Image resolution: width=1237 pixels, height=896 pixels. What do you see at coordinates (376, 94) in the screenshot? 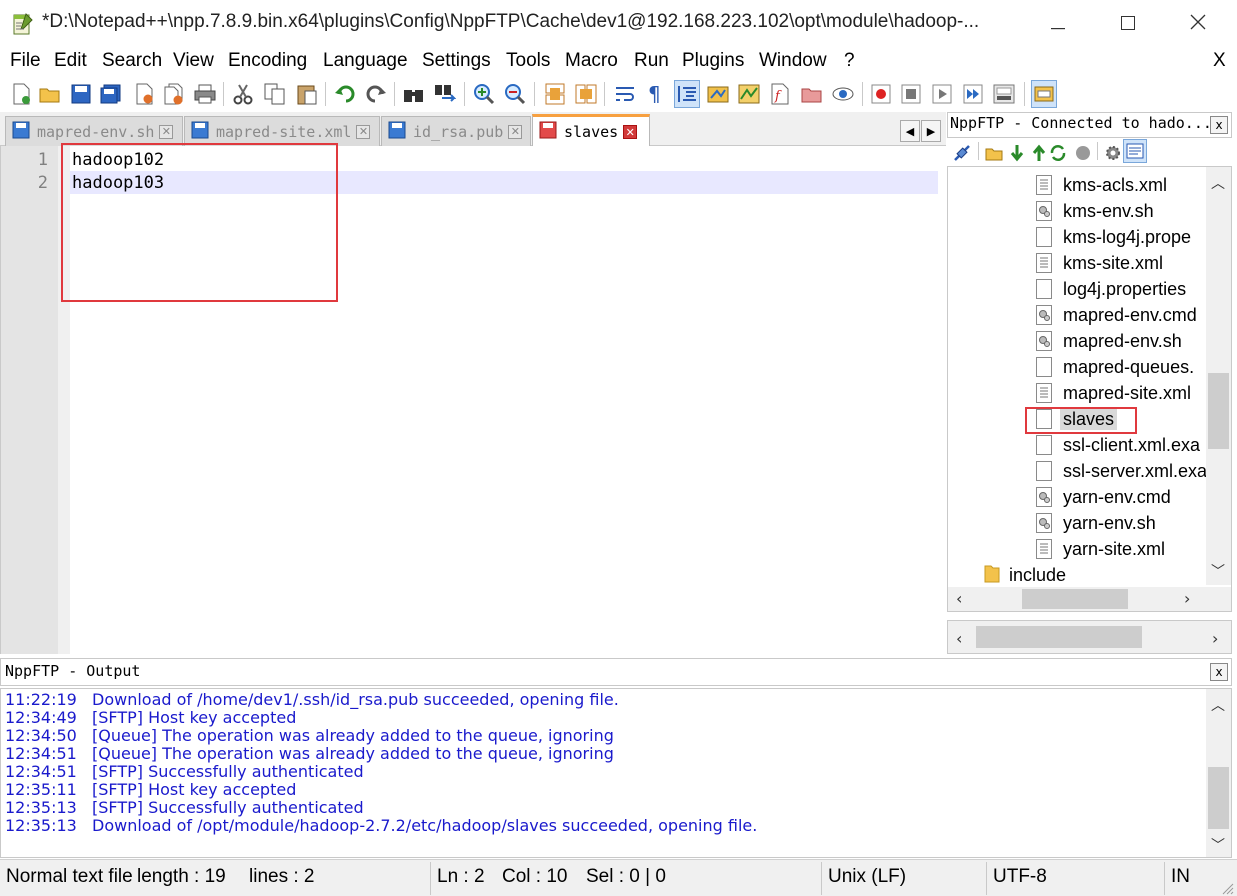
I see `redo-icon` at bounding box center [376, 94].